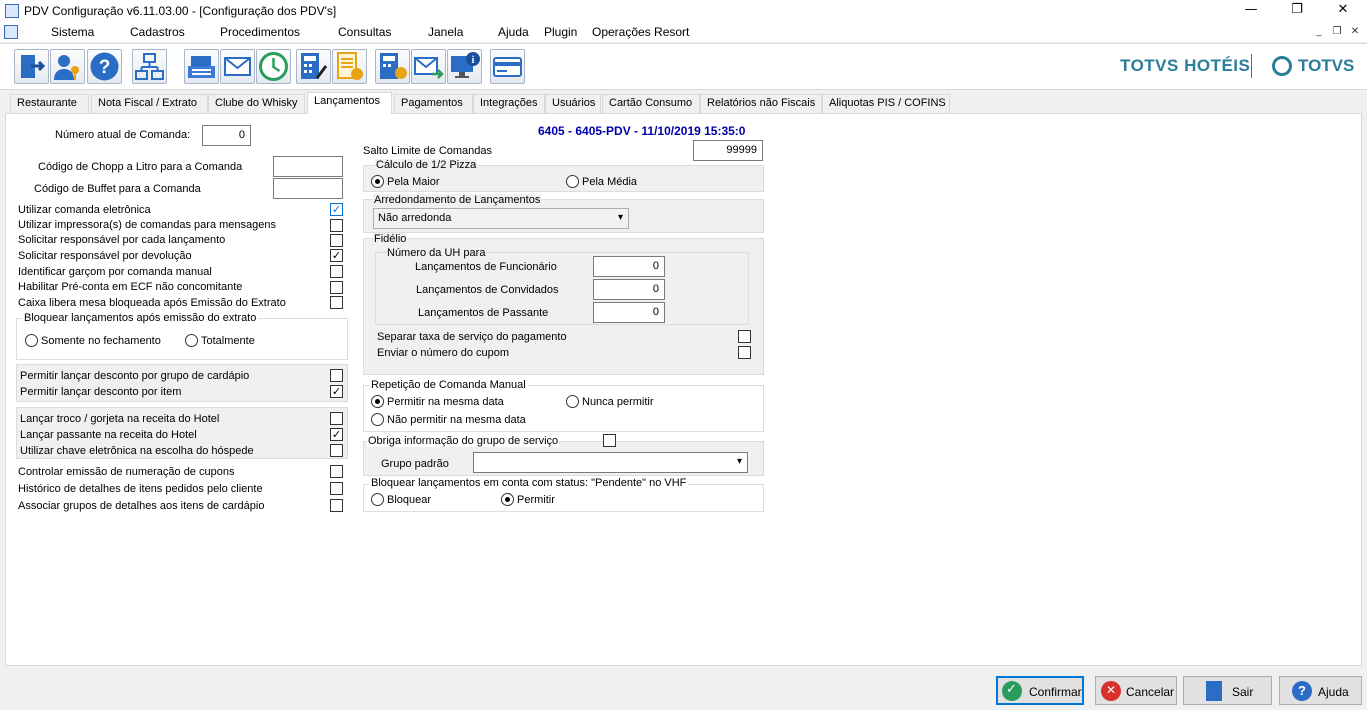 The width and height of the screenshot is (1367, 710). Describe the element at coordinates (886, 103) in the screenshot. I see `tab-aliquotas: Aliquotas PIS / COFINS` at that location.